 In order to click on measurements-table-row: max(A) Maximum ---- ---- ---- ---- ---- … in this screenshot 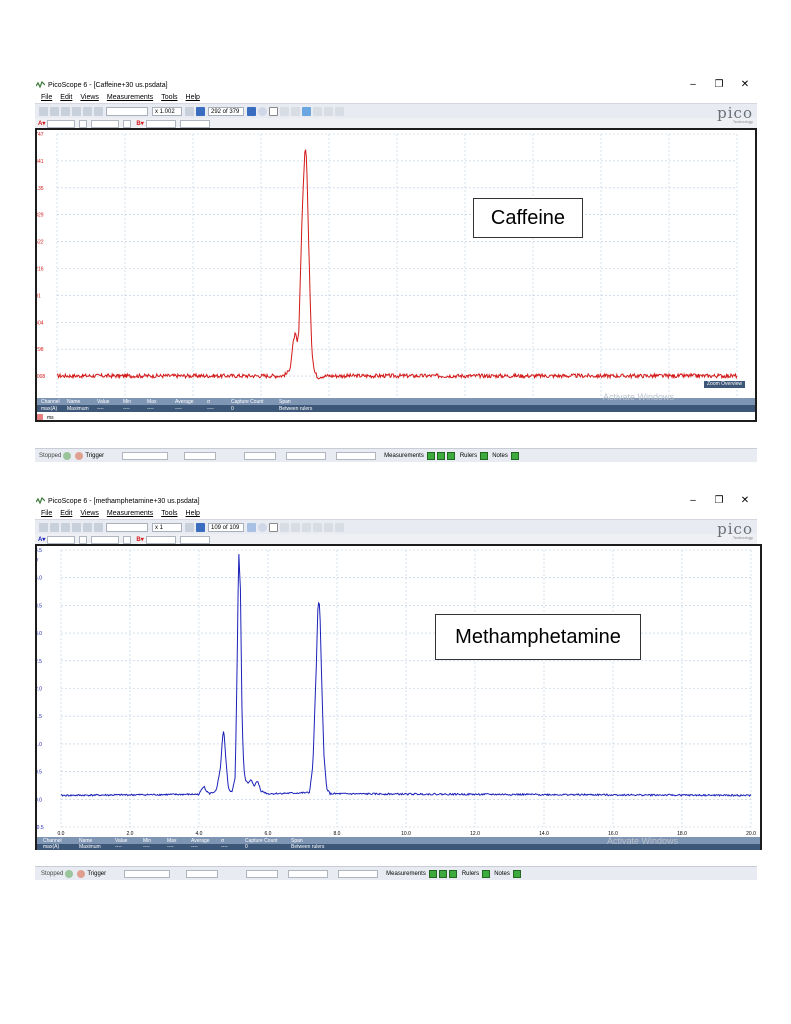, I will do `click(396, 408)`.